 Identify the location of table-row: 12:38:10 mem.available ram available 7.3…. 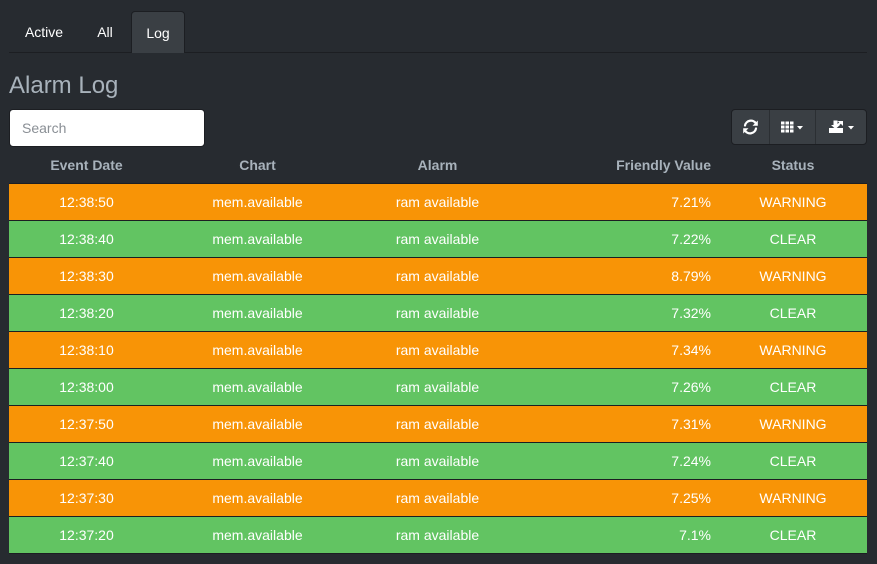
(438, 350).